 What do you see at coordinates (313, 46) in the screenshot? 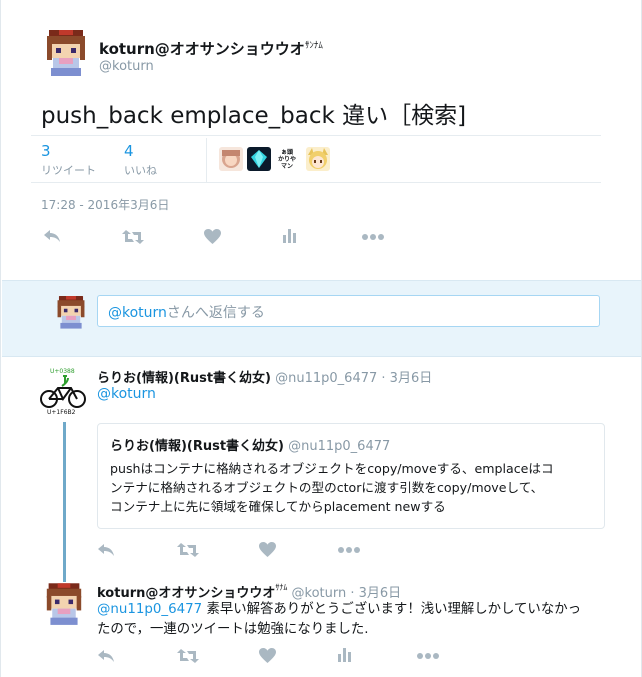
I see `name-suffix: ｻﾝﾅﾑ` at bounding box center [313, 46].